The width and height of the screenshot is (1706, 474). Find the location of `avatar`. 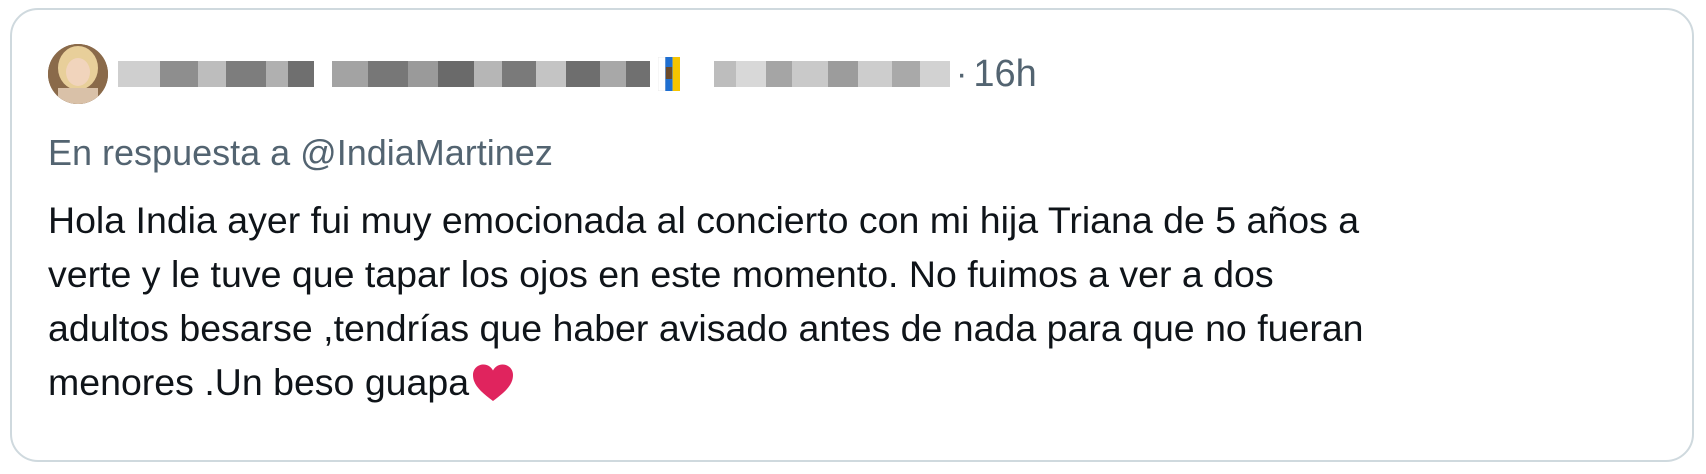

avatar is located at coordinates (78, 74).